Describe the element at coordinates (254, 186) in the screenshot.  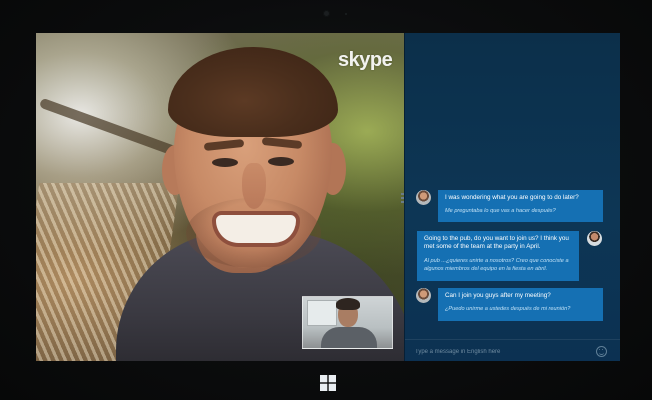
I see `participant-nose` at that location.